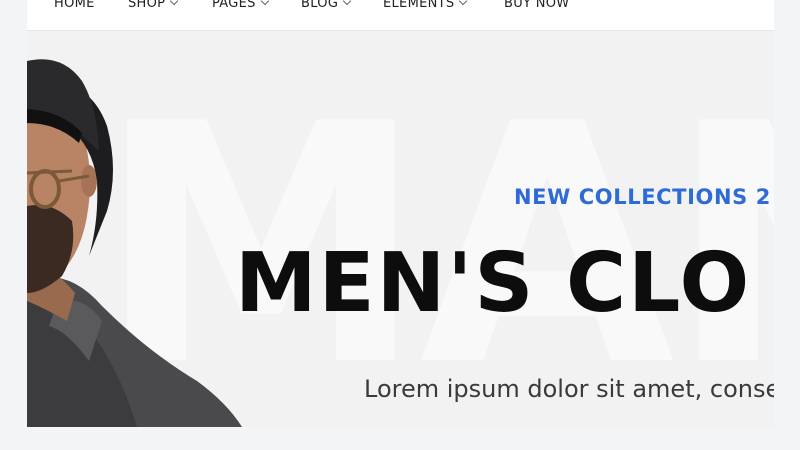  I want to click on main-navigation: HOME SHOP PAGES BLOG ELEMENTS BUY NOW, so click(400, 15).